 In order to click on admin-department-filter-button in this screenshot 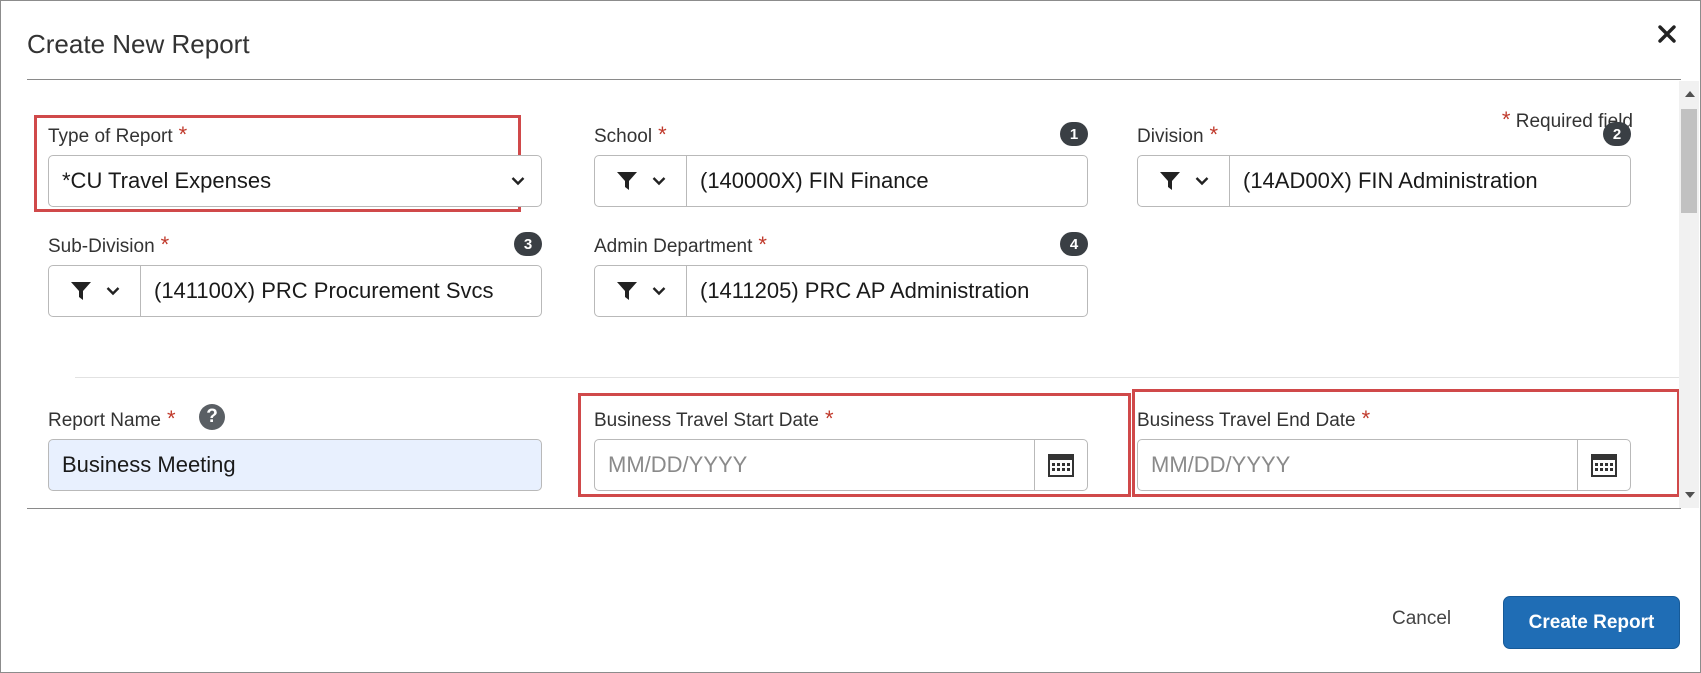, I will do `click(641, 291)`.